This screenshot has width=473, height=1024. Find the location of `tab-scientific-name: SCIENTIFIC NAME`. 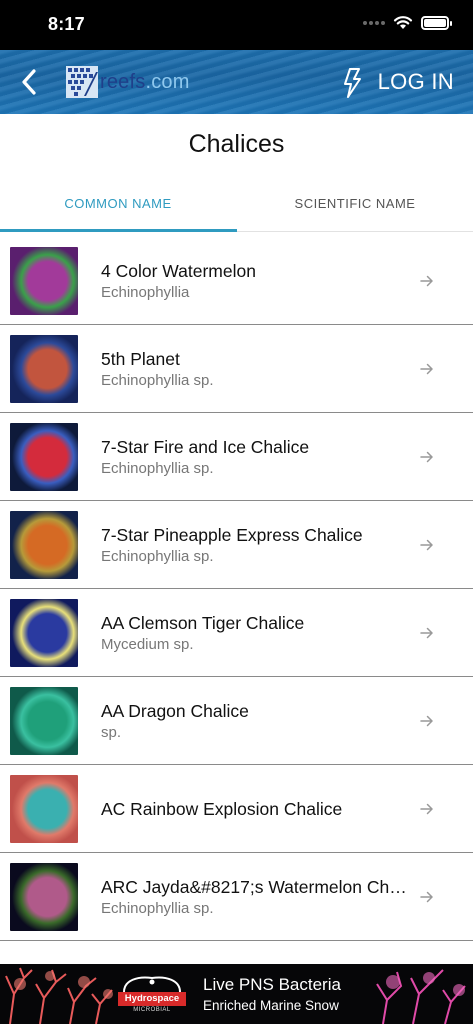

tab-scientific-name: SCIENTIFIC NAME is located at coordinates (355, 209).